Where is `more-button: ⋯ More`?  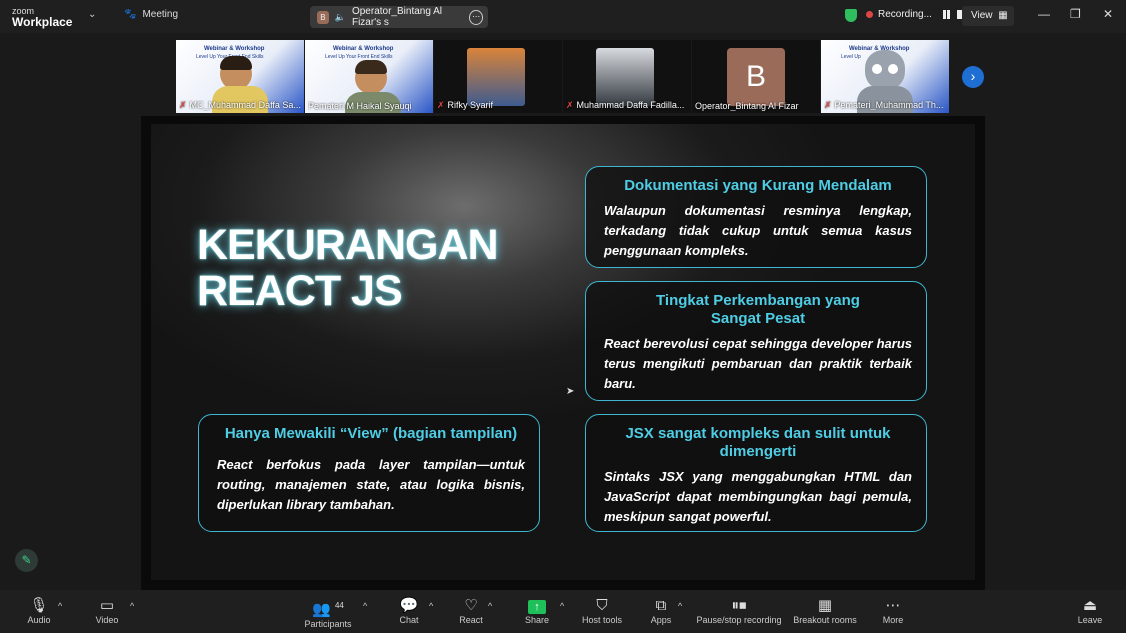
more-button: ⋯ More is located at coordinates (893, 611).